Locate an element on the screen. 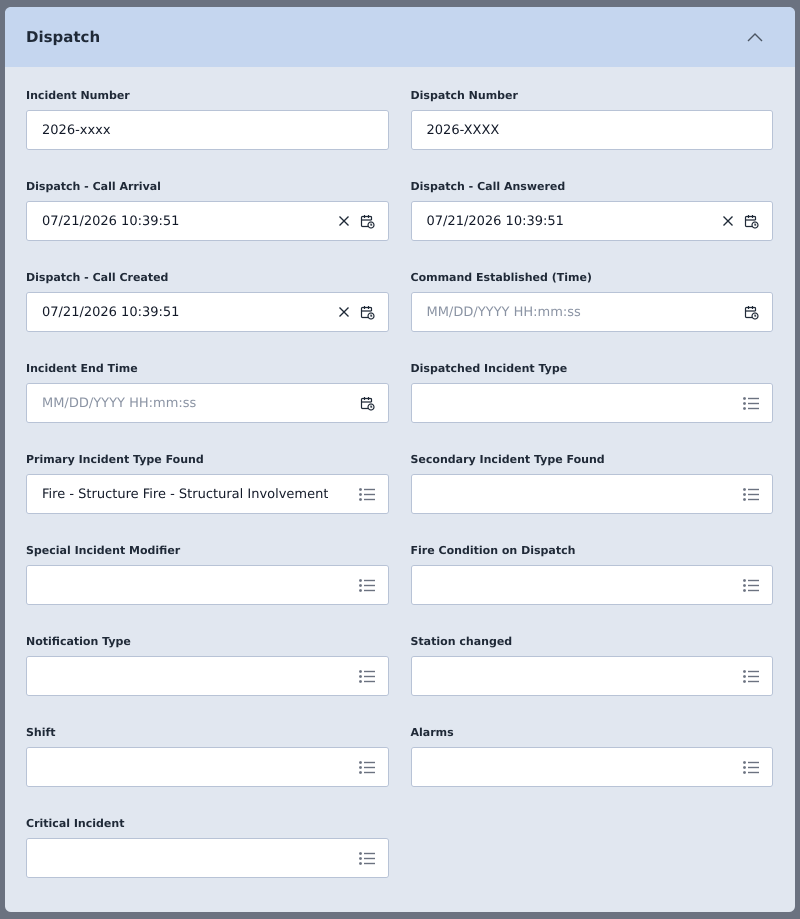 The width and height of the screenshot is (800, 919). field-label: Dispatch Number is located at coordinates (464, 95).